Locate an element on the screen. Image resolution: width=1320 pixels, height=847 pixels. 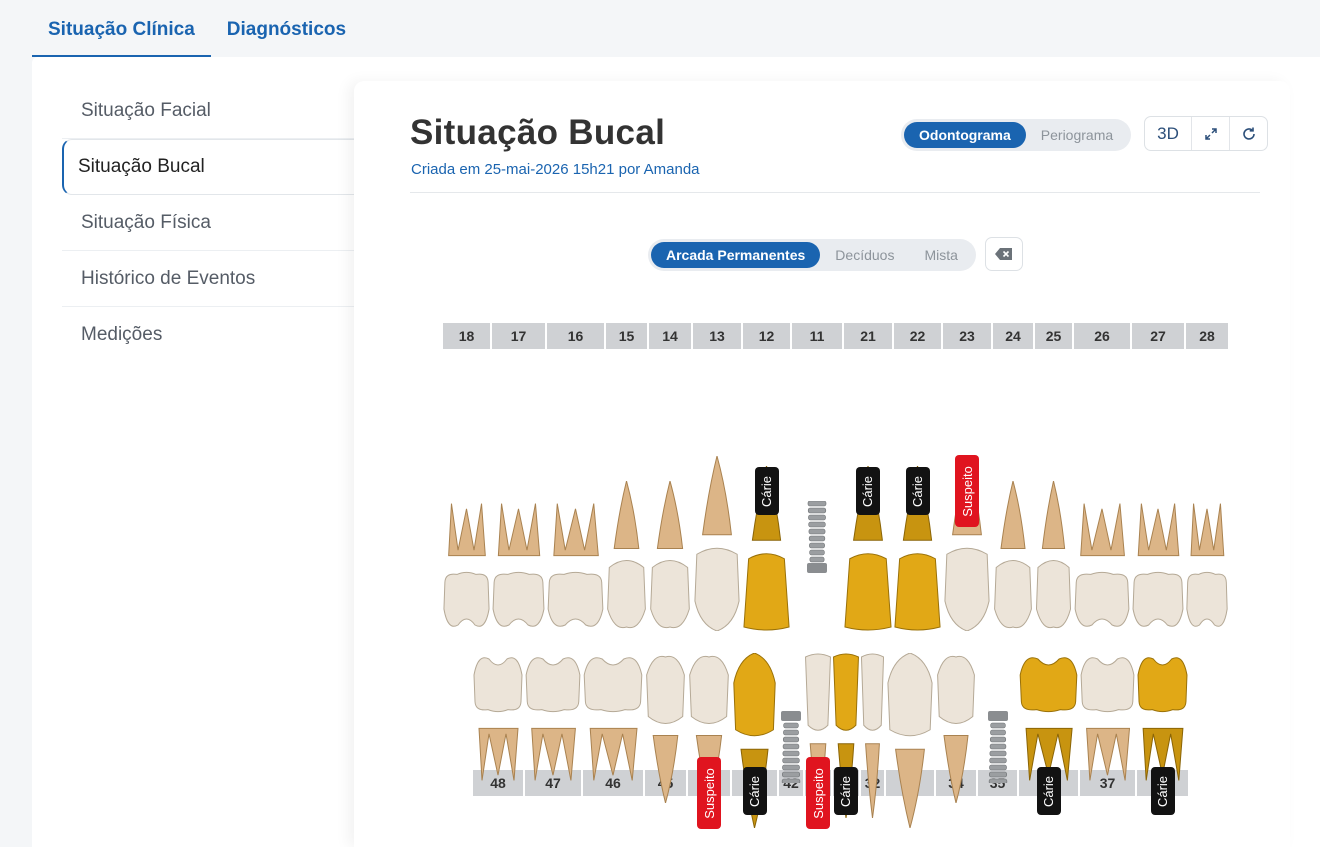
tab-situacao-clinica: Situação Clínica is located at coordinates (121, 38).